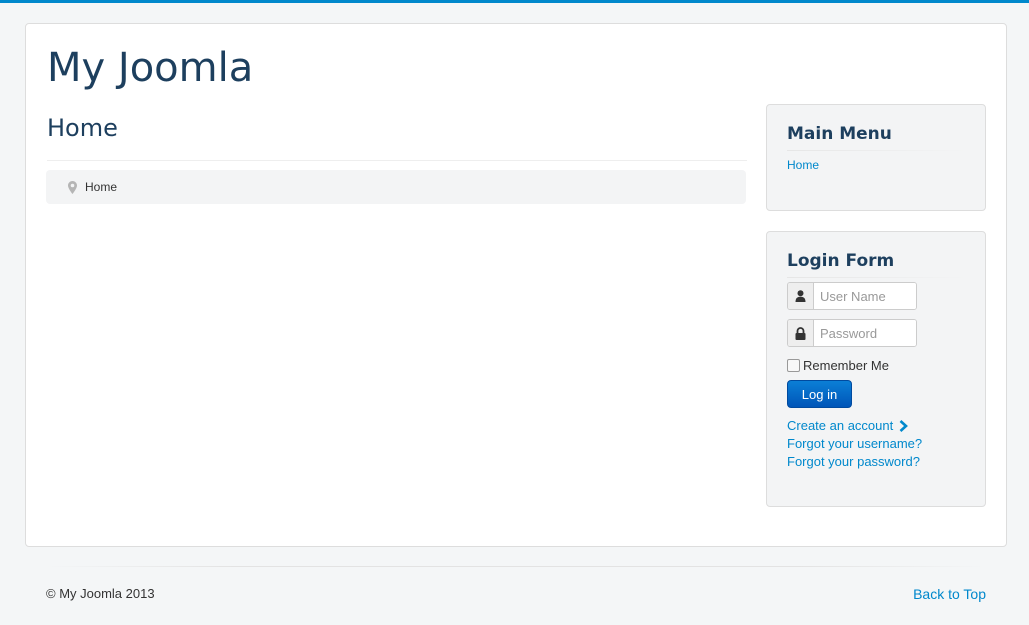 The height and width of the screenshot is (625, 1029). Describe the element at coordinates (150, 68) in the screenshot. I see `site-brand: My Joomla` at that location.